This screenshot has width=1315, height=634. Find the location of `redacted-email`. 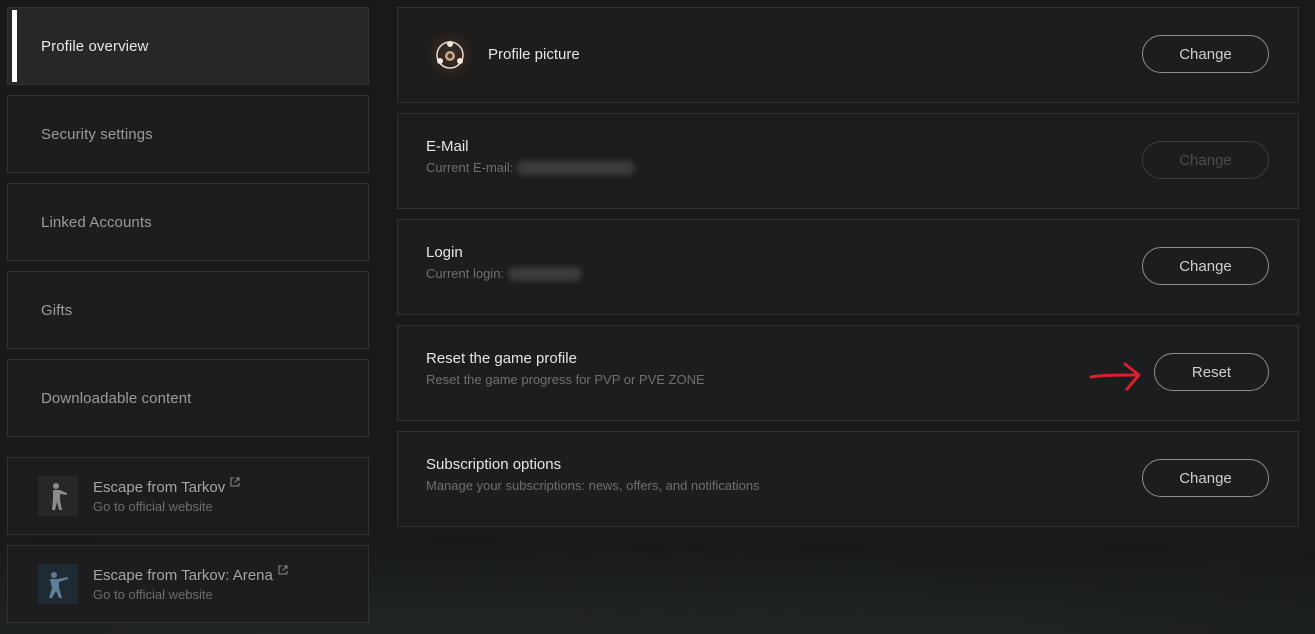

redacted-email is located at coordinates (576, 167).